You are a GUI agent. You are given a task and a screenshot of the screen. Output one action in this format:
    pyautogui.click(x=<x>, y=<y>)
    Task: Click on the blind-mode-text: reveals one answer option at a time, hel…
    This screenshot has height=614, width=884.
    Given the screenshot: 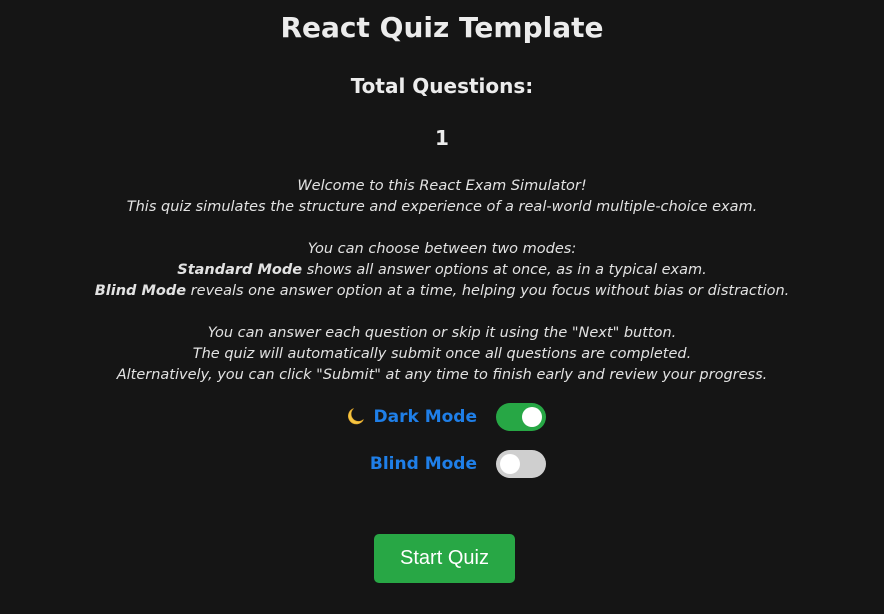 What is the action you would take?
    pyautogui.click(x=488, y=291)
    